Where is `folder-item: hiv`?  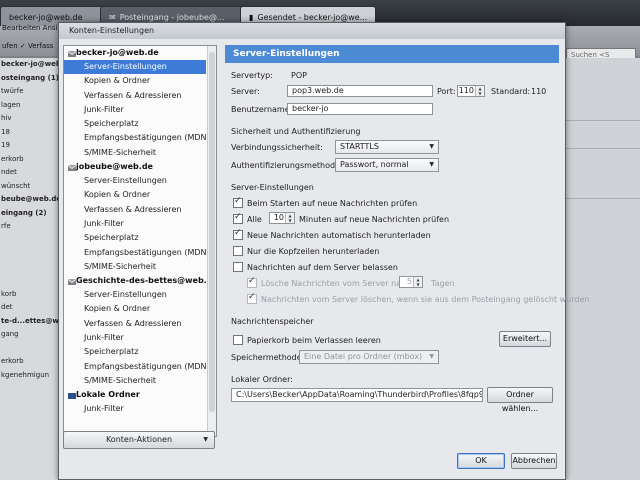
folder-item: hiv is located at coordinates (31, 119).